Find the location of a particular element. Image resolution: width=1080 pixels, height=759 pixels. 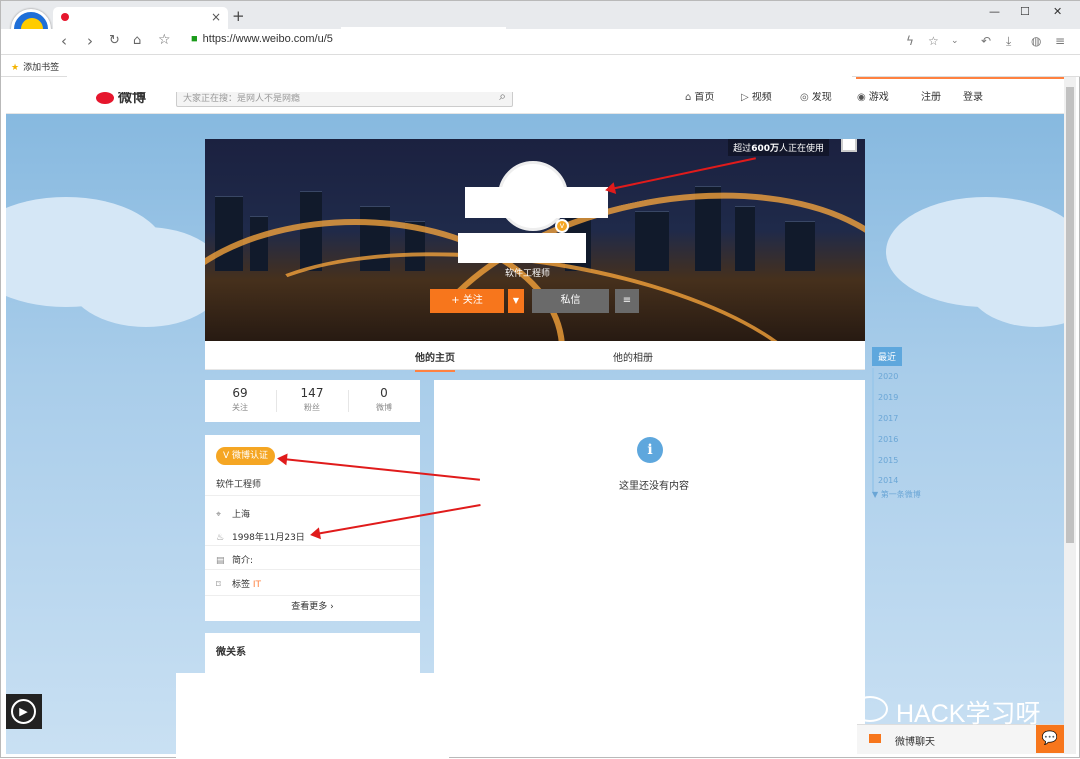

user-count-value: 600万 is located at coordinates (765, 149).